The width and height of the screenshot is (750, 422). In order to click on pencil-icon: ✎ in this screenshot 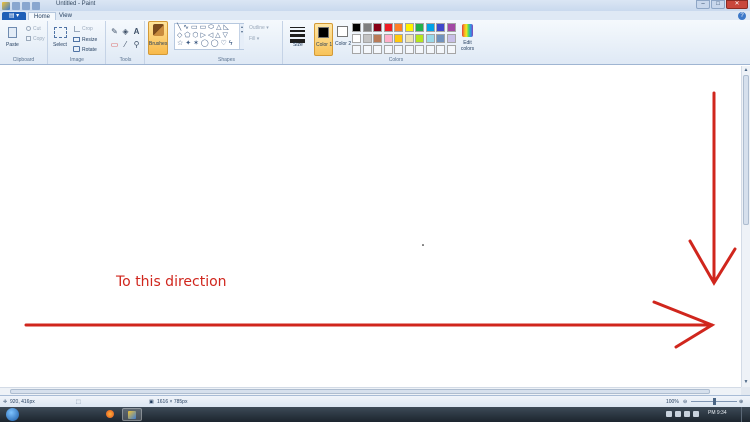, I will do `click(114, 31)`.